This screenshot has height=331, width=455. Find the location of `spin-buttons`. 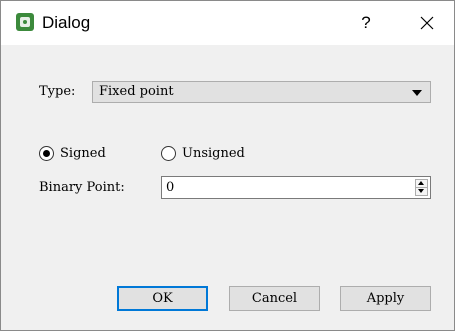

spin-buttons is located at coordinates (421, 187).